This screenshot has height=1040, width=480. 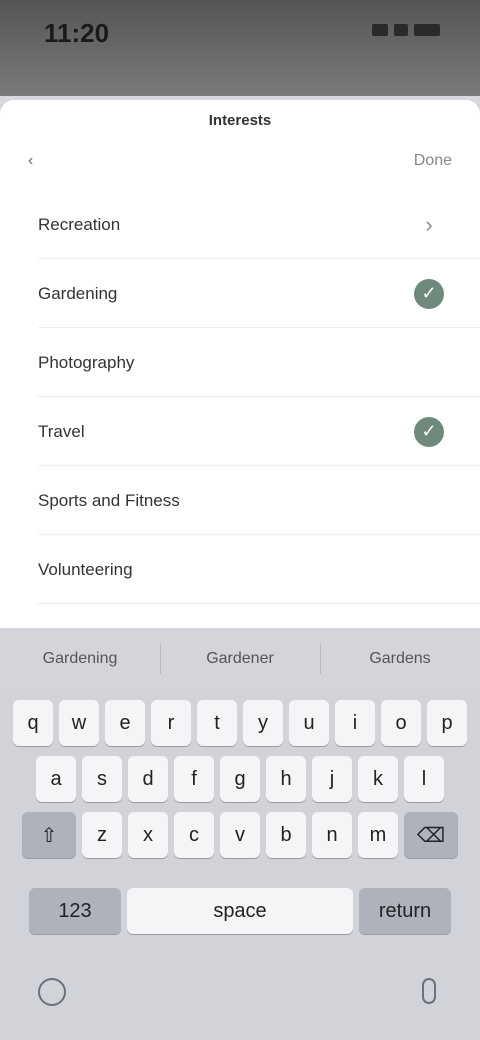 I want to click on key: s, so click(x=102, y=779).